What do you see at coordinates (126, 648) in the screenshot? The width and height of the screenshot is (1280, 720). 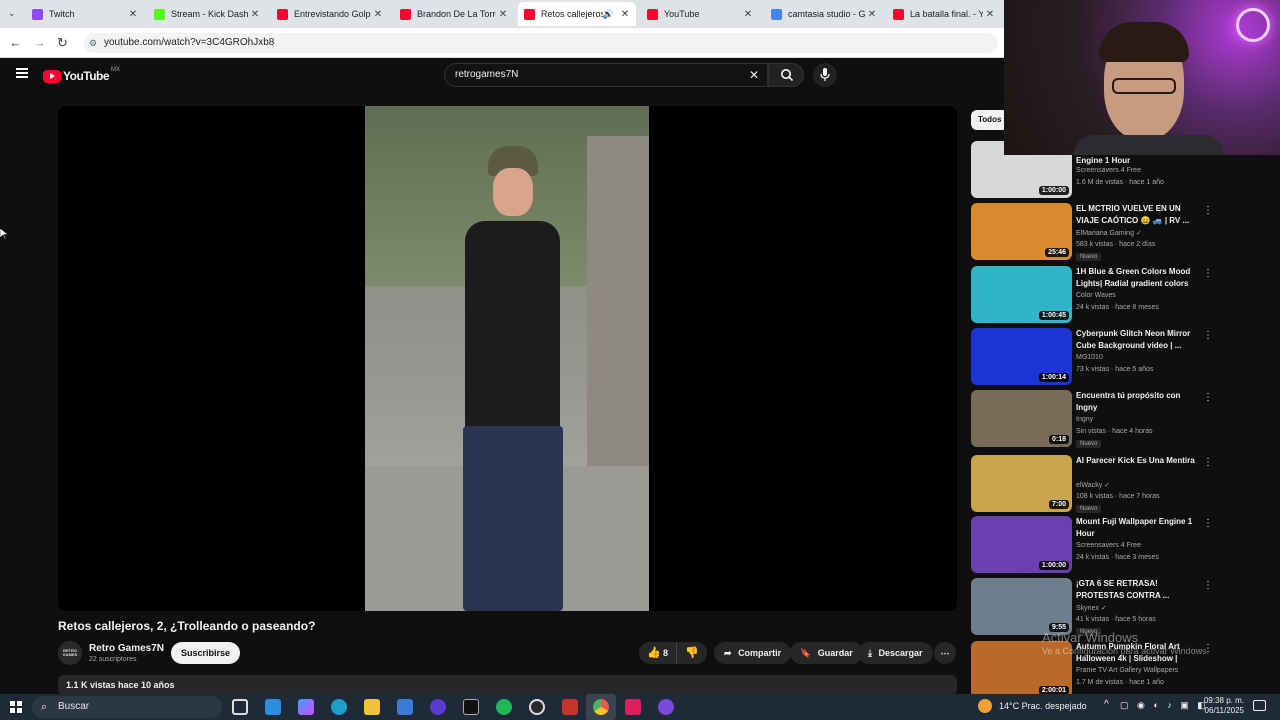 I see `channel-name: Retro Games7N` at bounding box center [126, 648].